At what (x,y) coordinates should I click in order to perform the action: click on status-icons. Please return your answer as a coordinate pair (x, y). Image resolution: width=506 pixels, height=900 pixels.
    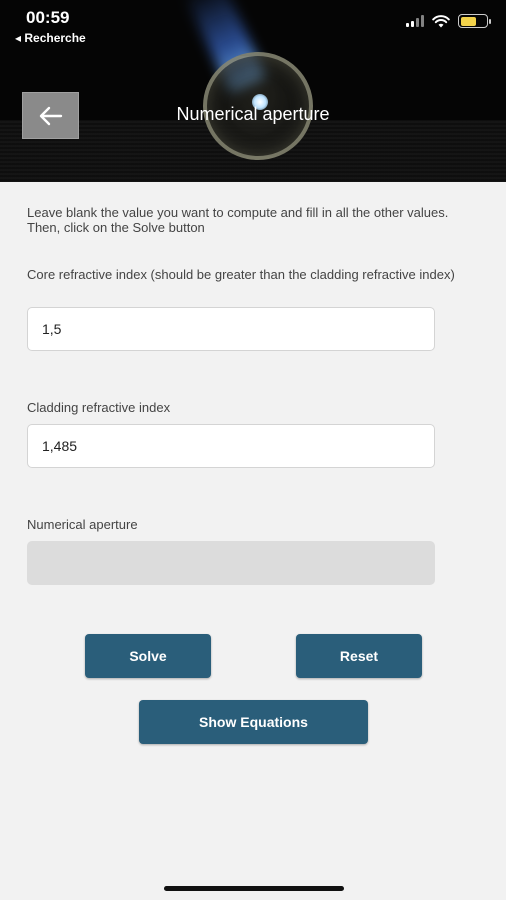
    Looking at the image, I should click on (448, 21).